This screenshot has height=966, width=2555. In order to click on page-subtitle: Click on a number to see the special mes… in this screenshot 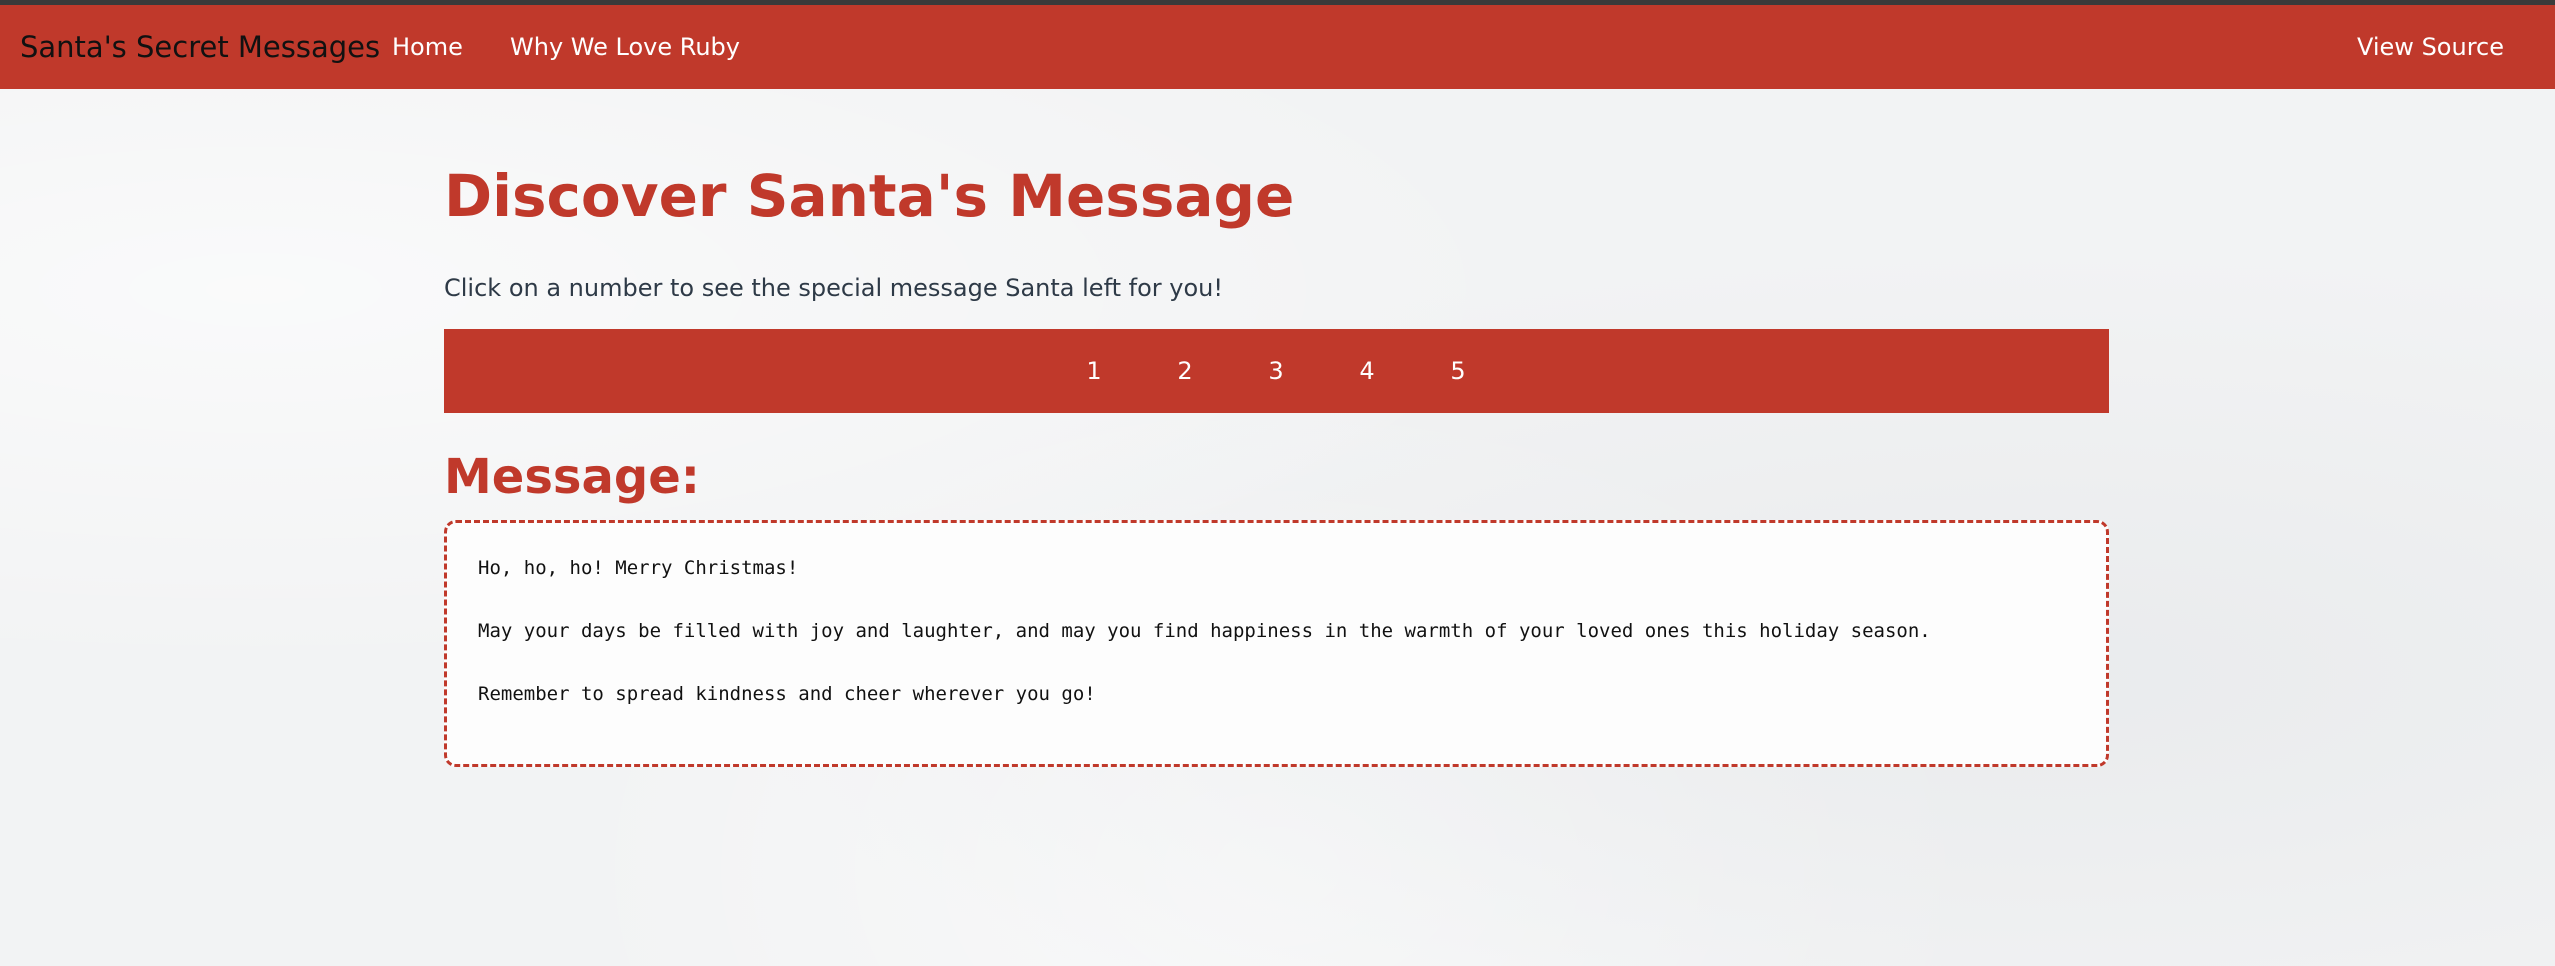, I will do `click(833, 288)`.